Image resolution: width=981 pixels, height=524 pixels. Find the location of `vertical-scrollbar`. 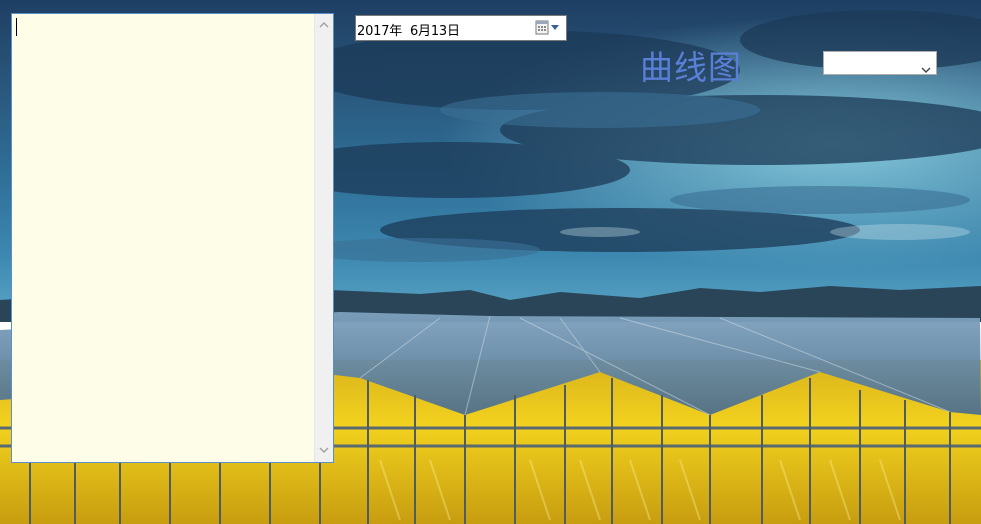

vertical-scrollbar is located at coordinates (323, 238).